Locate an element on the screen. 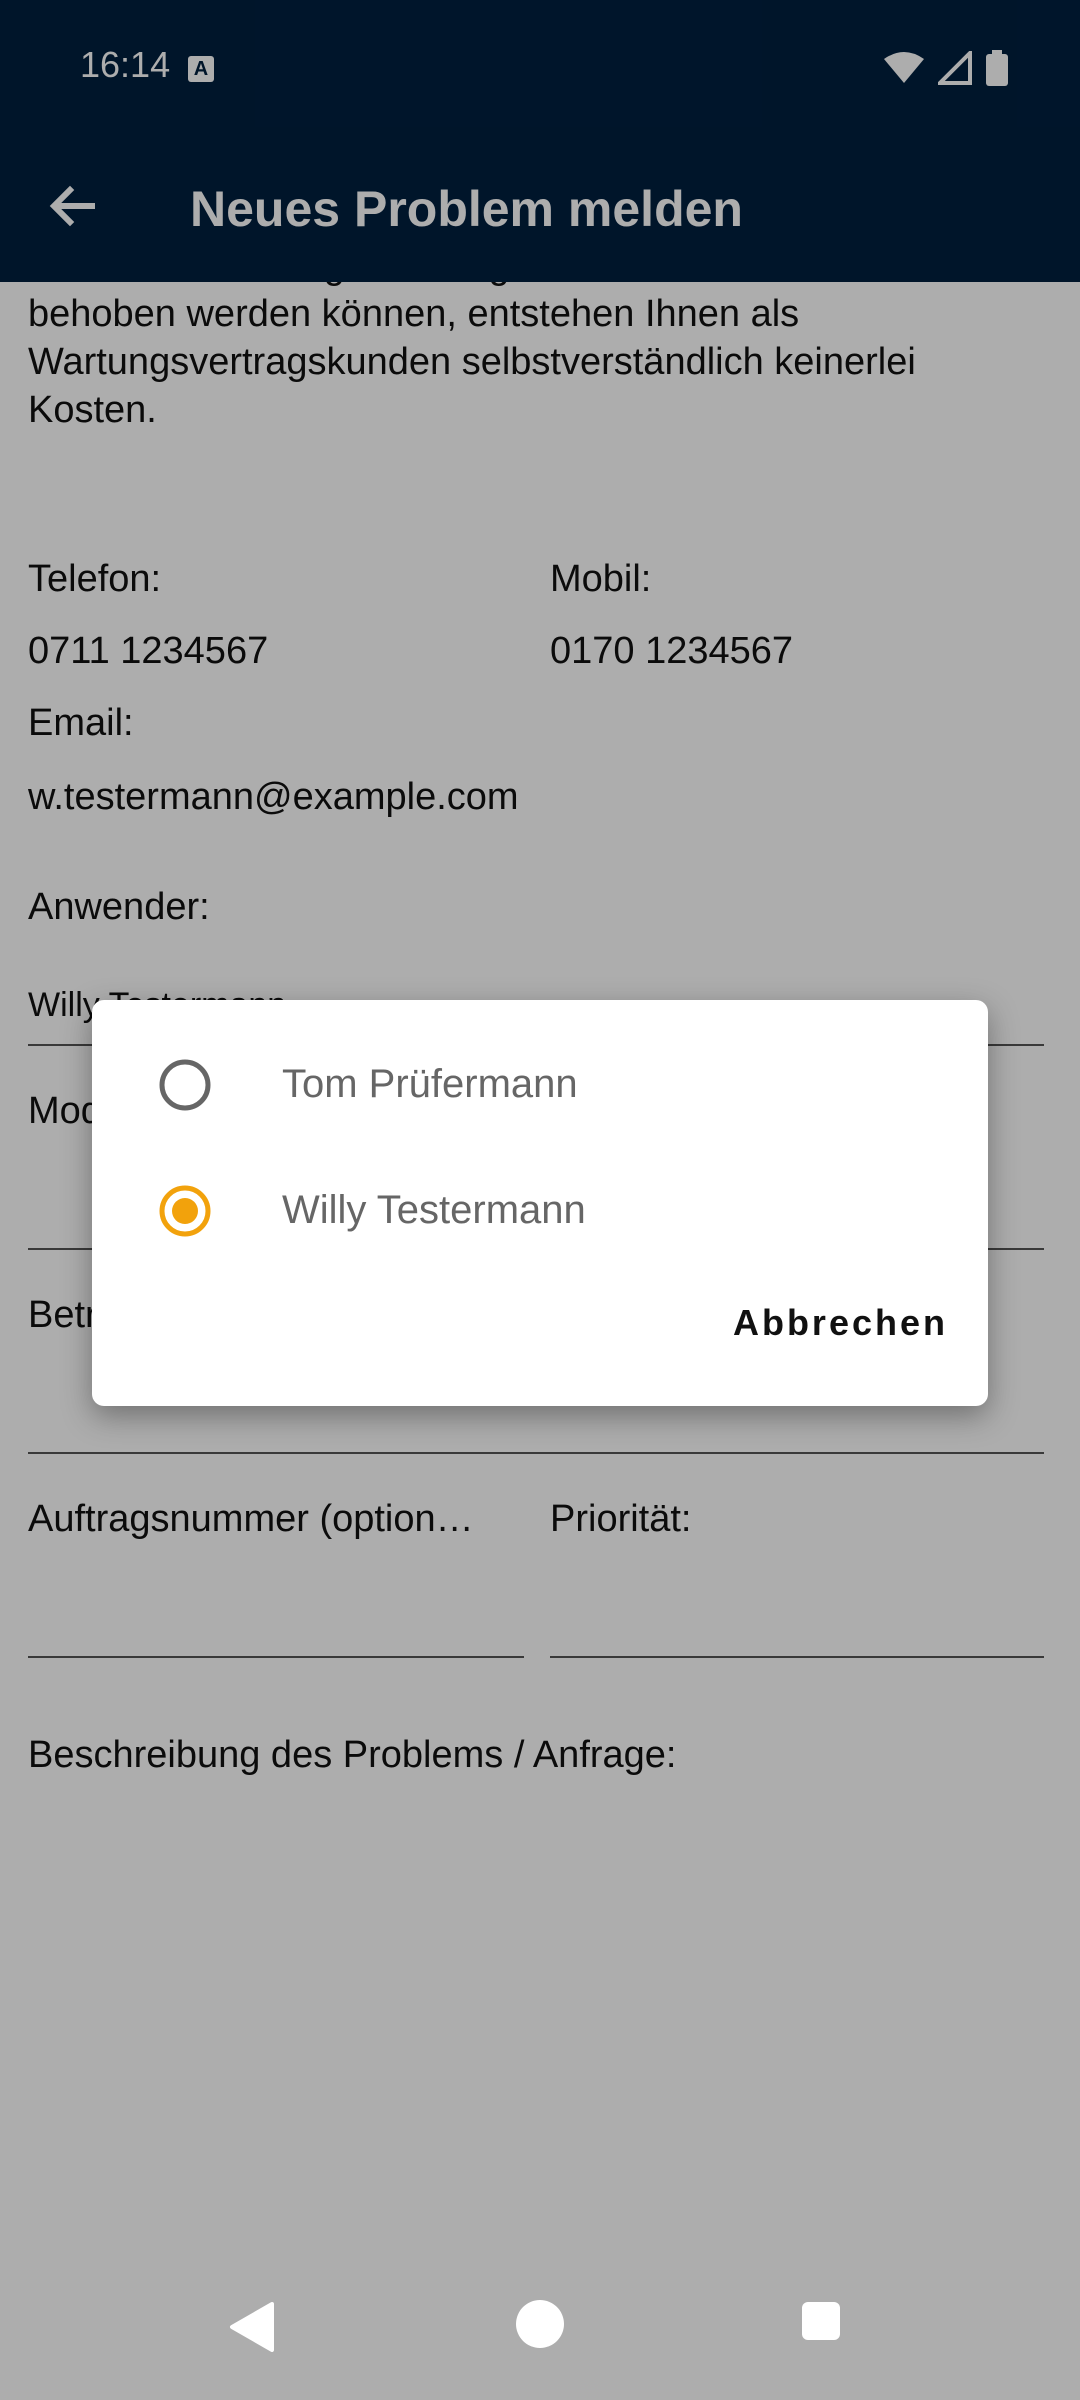 This screenshot has width=1080, height=2400. radio-checked-icon is located at coordinates (185, 1211).